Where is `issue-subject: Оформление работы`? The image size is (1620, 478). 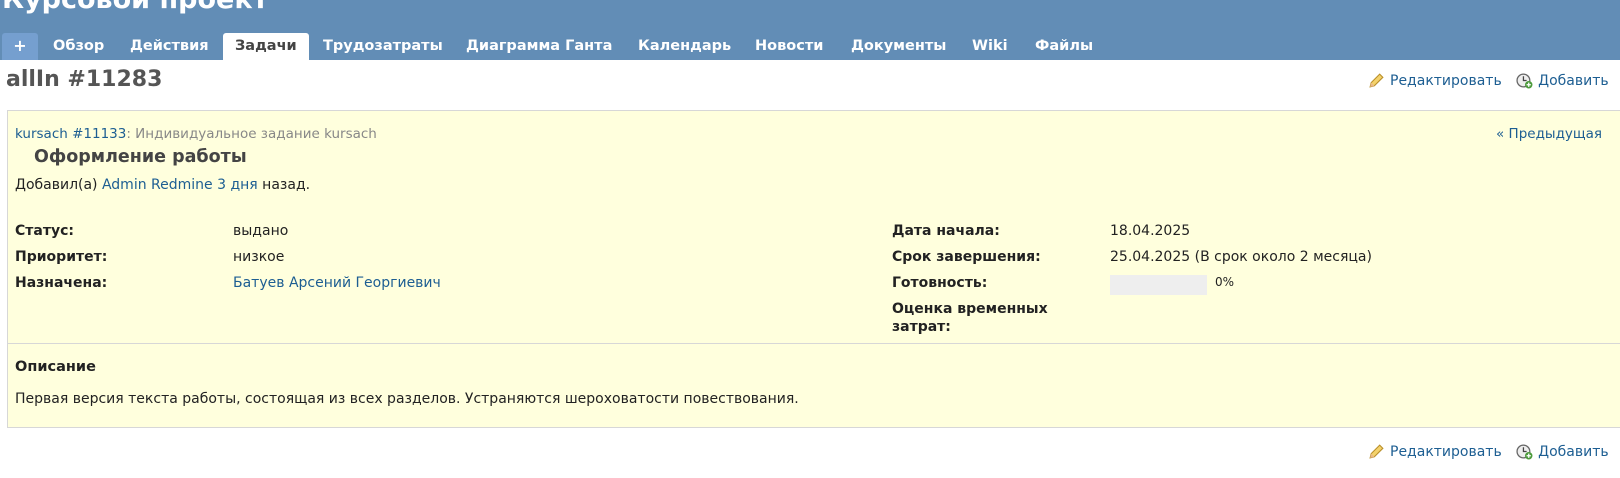
issue-subject: Оформление работы is located at coordinates (140, 157).